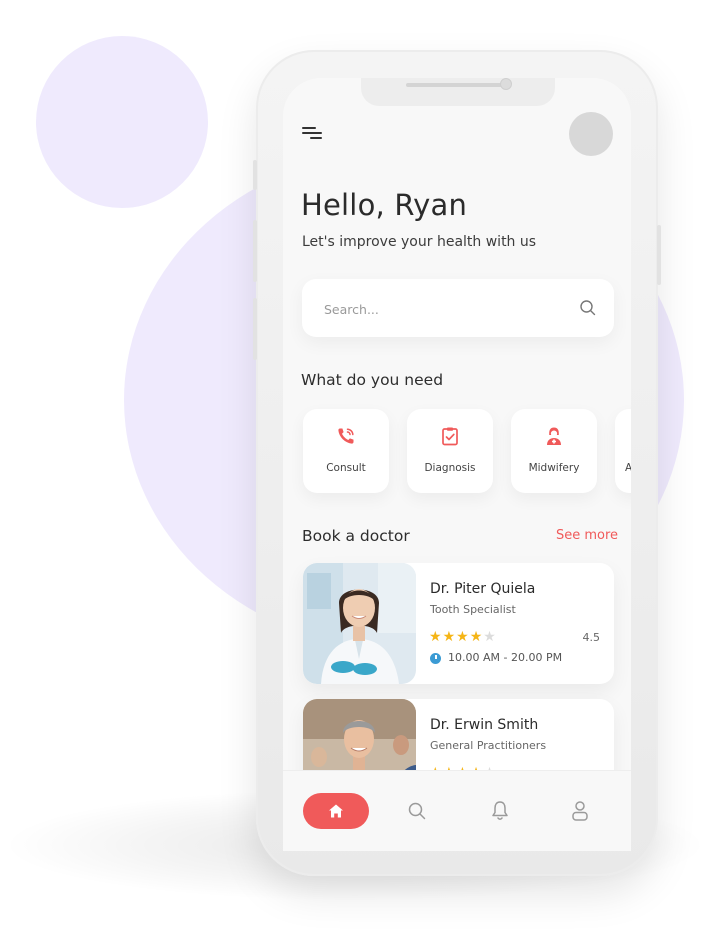 The image size is (702, 950). Describe the element at coordinates (356, 536) in the screenshot. I see `doctors-title: Book a doctor` at that location.